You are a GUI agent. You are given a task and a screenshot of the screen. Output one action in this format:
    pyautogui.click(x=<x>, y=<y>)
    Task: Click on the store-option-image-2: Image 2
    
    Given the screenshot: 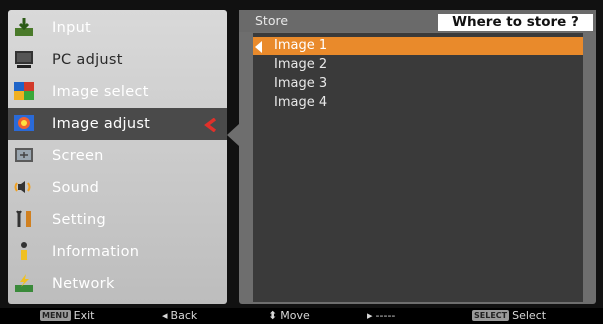 What is the action you would take?
    pyautogui.click(x=418, y=65)
    